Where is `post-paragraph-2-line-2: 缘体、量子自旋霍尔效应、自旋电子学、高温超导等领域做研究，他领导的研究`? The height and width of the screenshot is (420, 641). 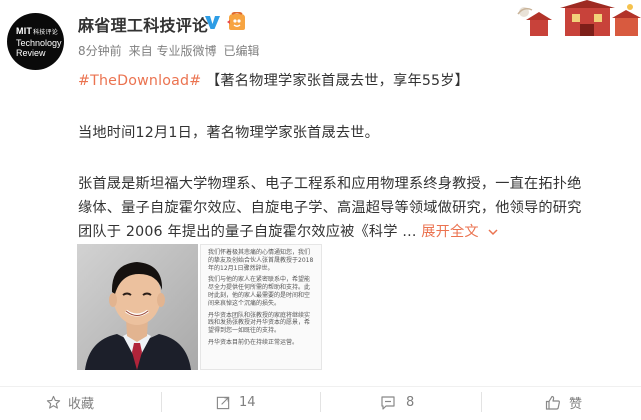
post-paragraph-2-line-2: 缘体、量子自旋霍尔效应、自旋电子学、高温超导等领域做研究，他领导的研究 is located at coordinates (330, 208).